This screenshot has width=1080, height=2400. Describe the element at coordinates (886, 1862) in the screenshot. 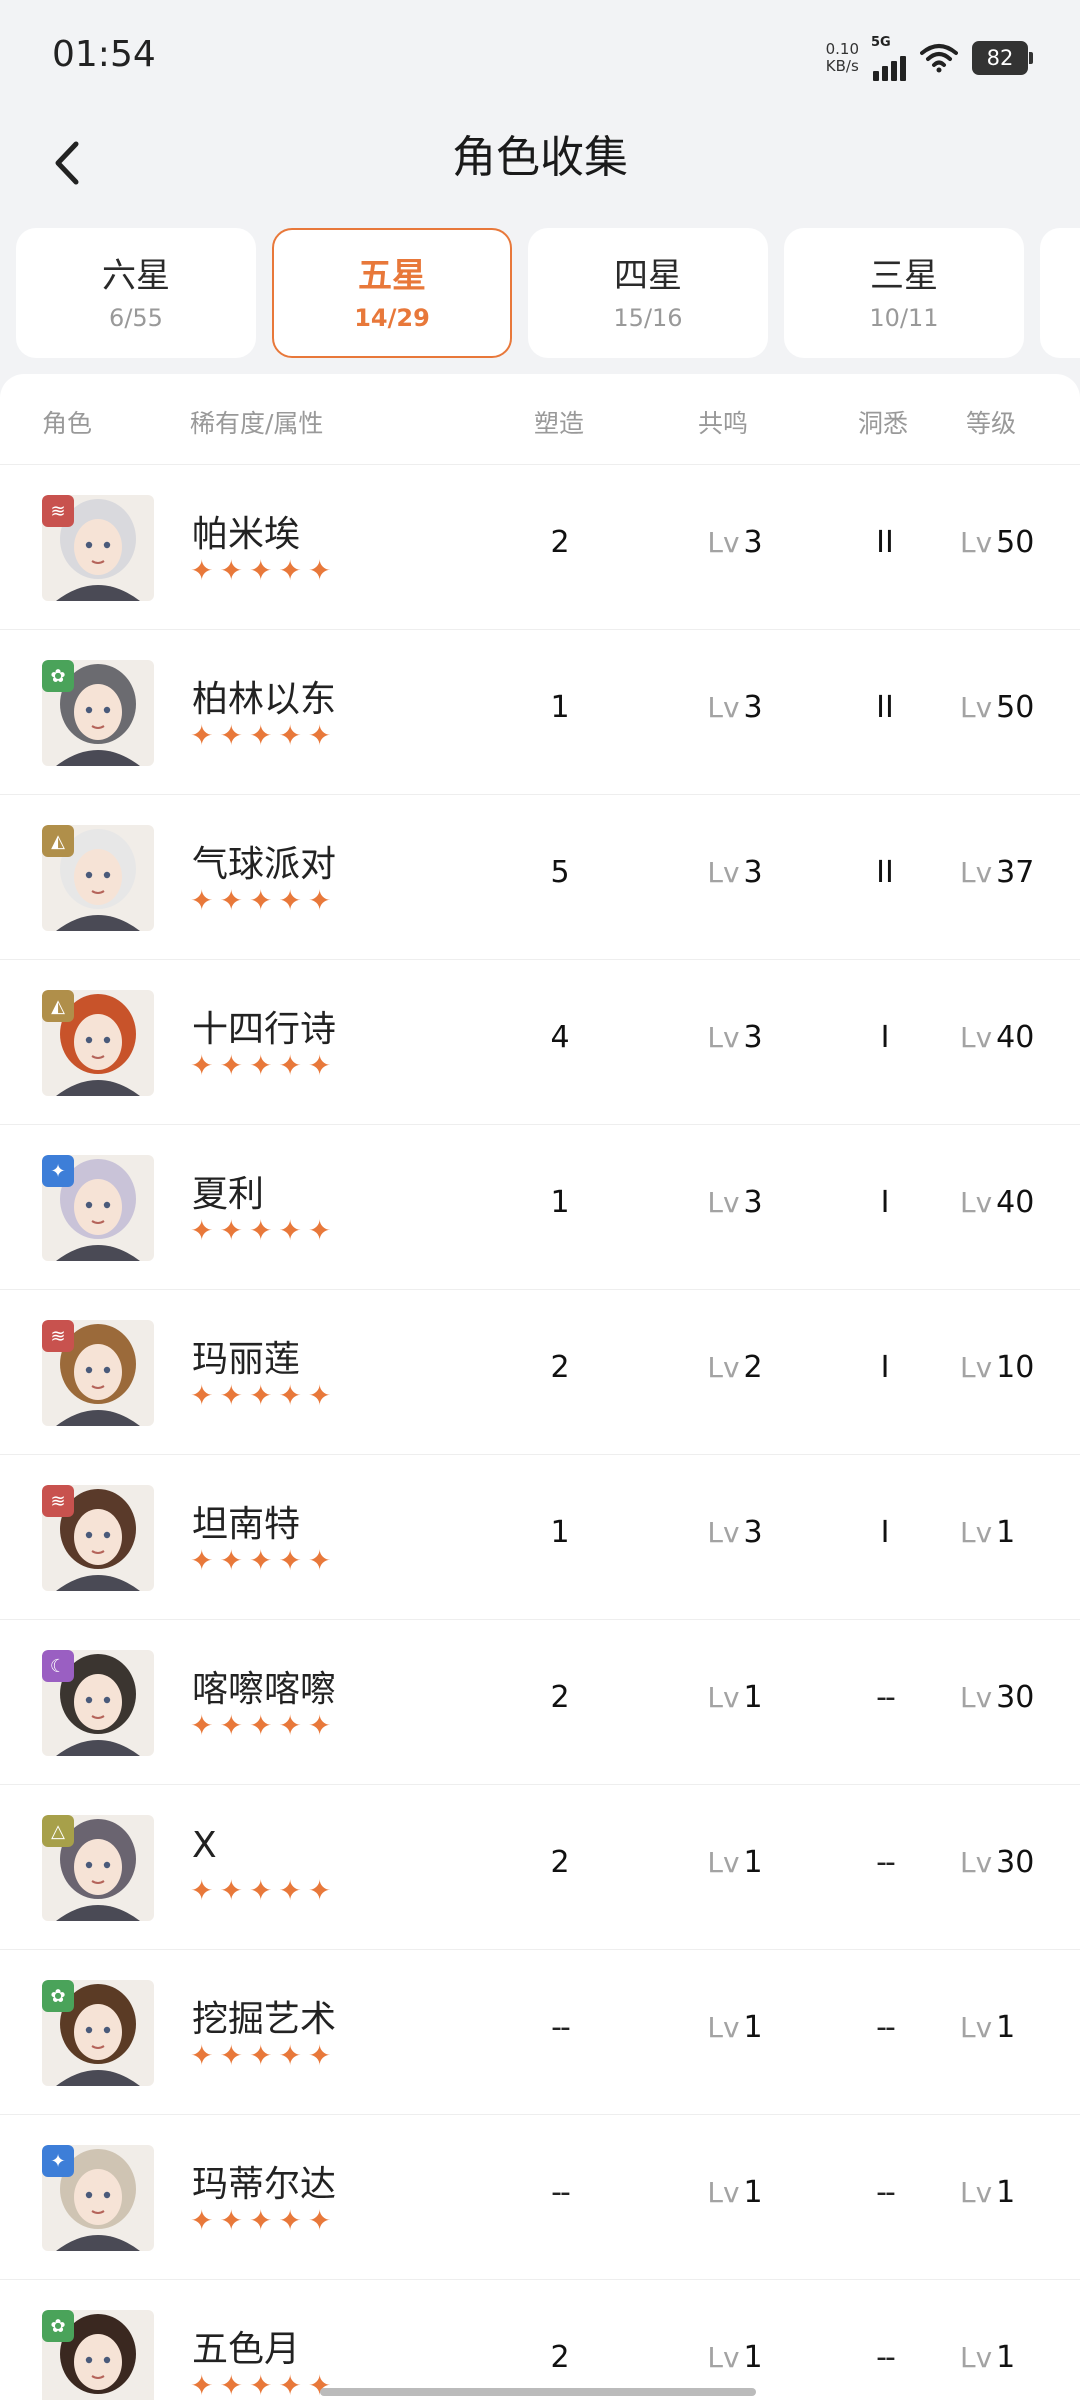

I see `insight-value: --` at that location.